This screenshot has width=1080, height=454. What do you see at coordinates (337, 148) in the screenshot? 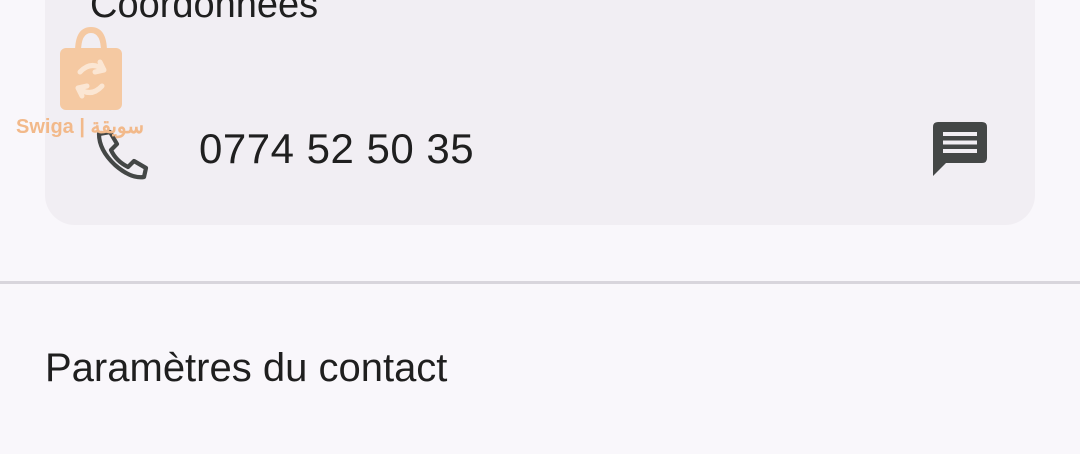
I see `phone-number: 0774 52 50 35` at bounding box center [337, 148].